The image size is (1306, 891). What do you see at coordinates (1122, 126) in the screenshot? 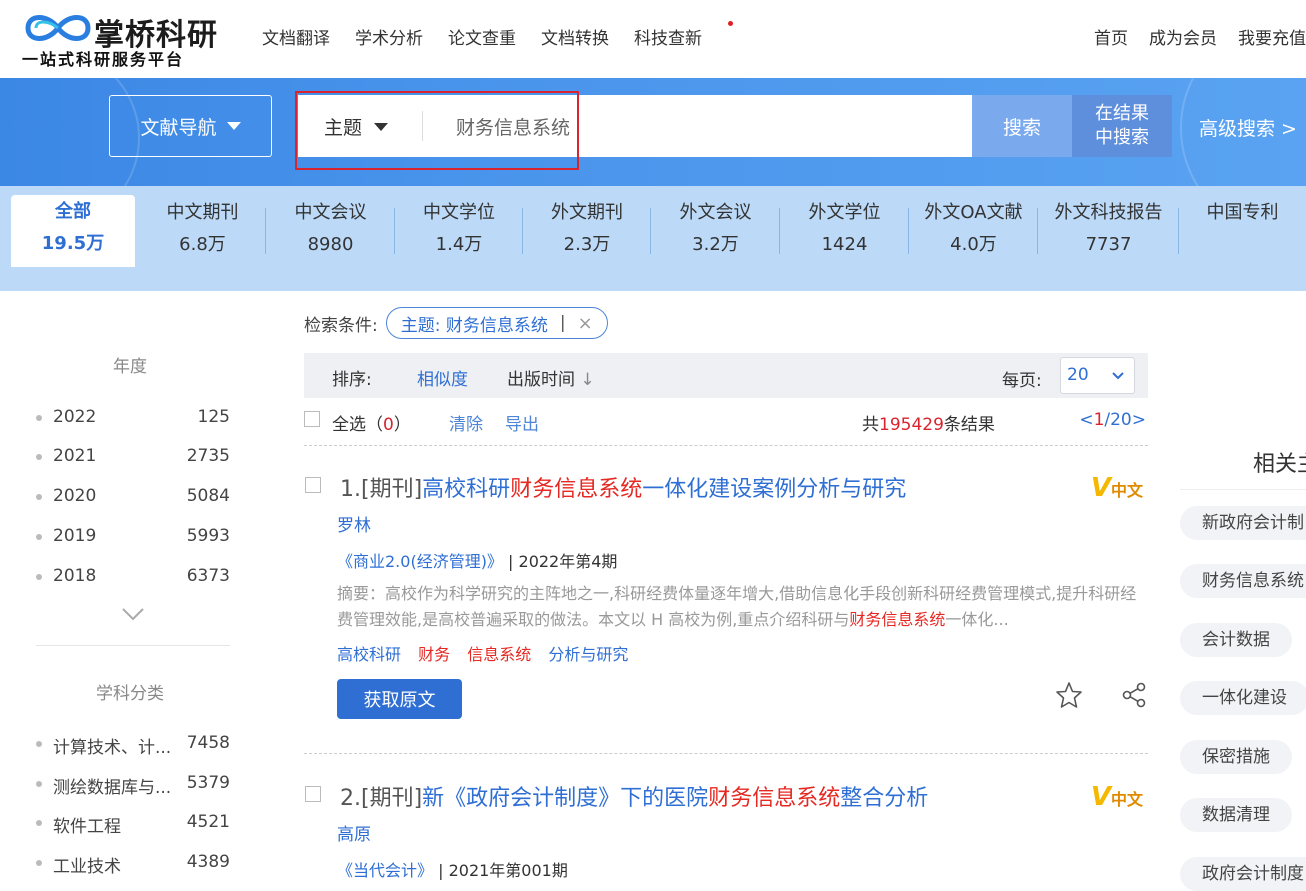
I see `search-within-results-button: 在结果 中搜索` at bounding box center [1122, 126].